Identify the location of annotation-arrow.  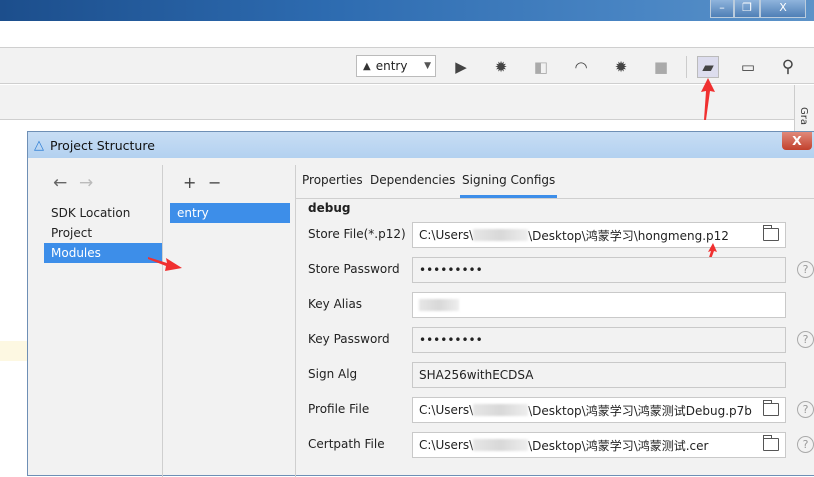
(708, 99).